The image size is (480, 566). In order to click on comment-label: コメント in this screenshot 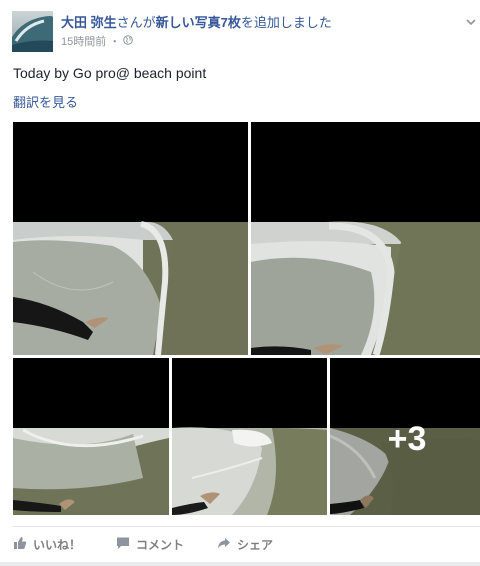, I will do `click(160, 544)`.